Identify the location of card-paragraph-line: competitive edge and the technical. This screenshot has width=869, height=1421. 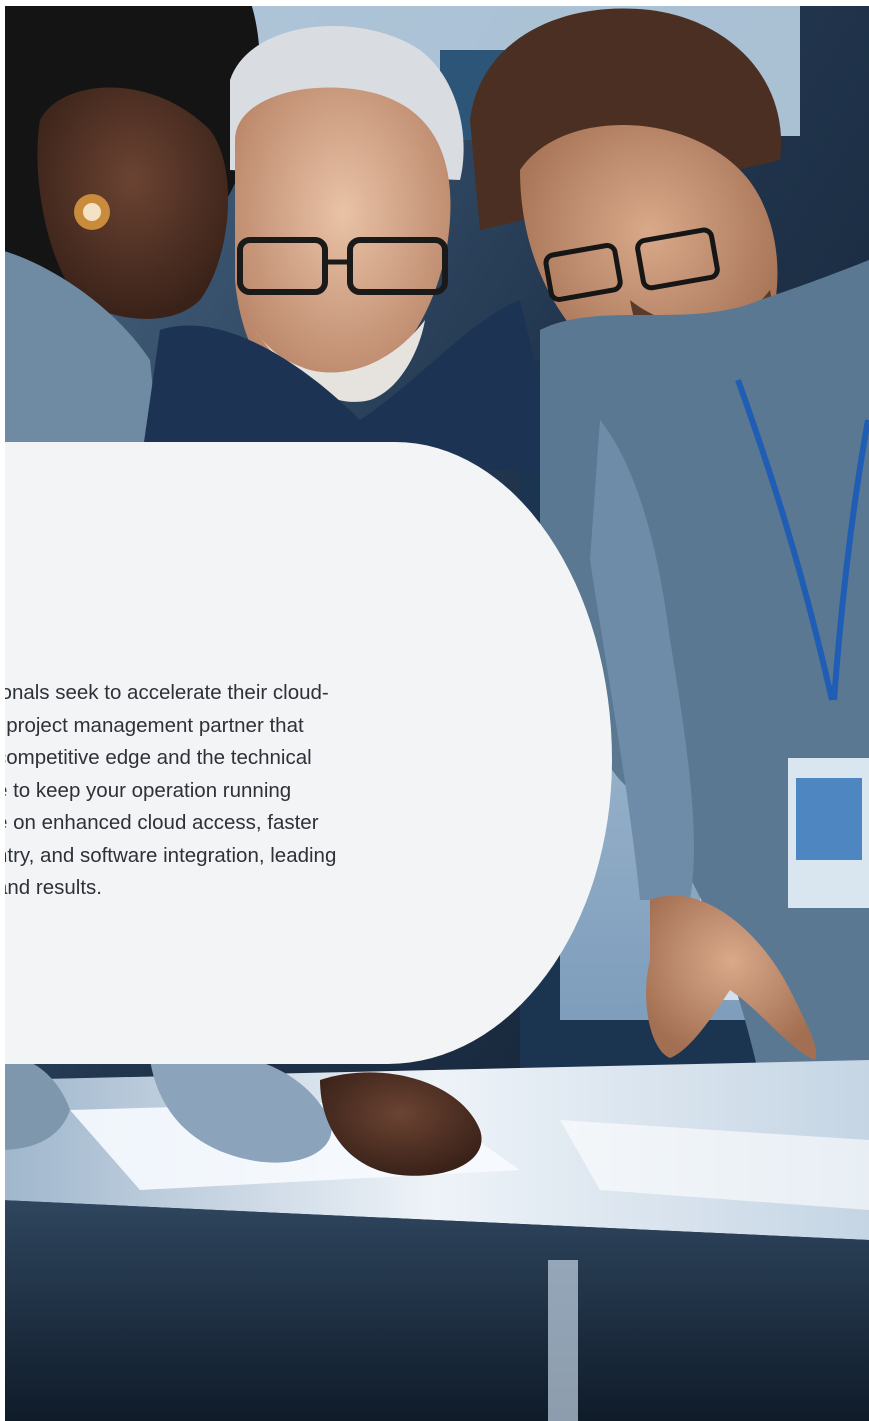
(156, 757).